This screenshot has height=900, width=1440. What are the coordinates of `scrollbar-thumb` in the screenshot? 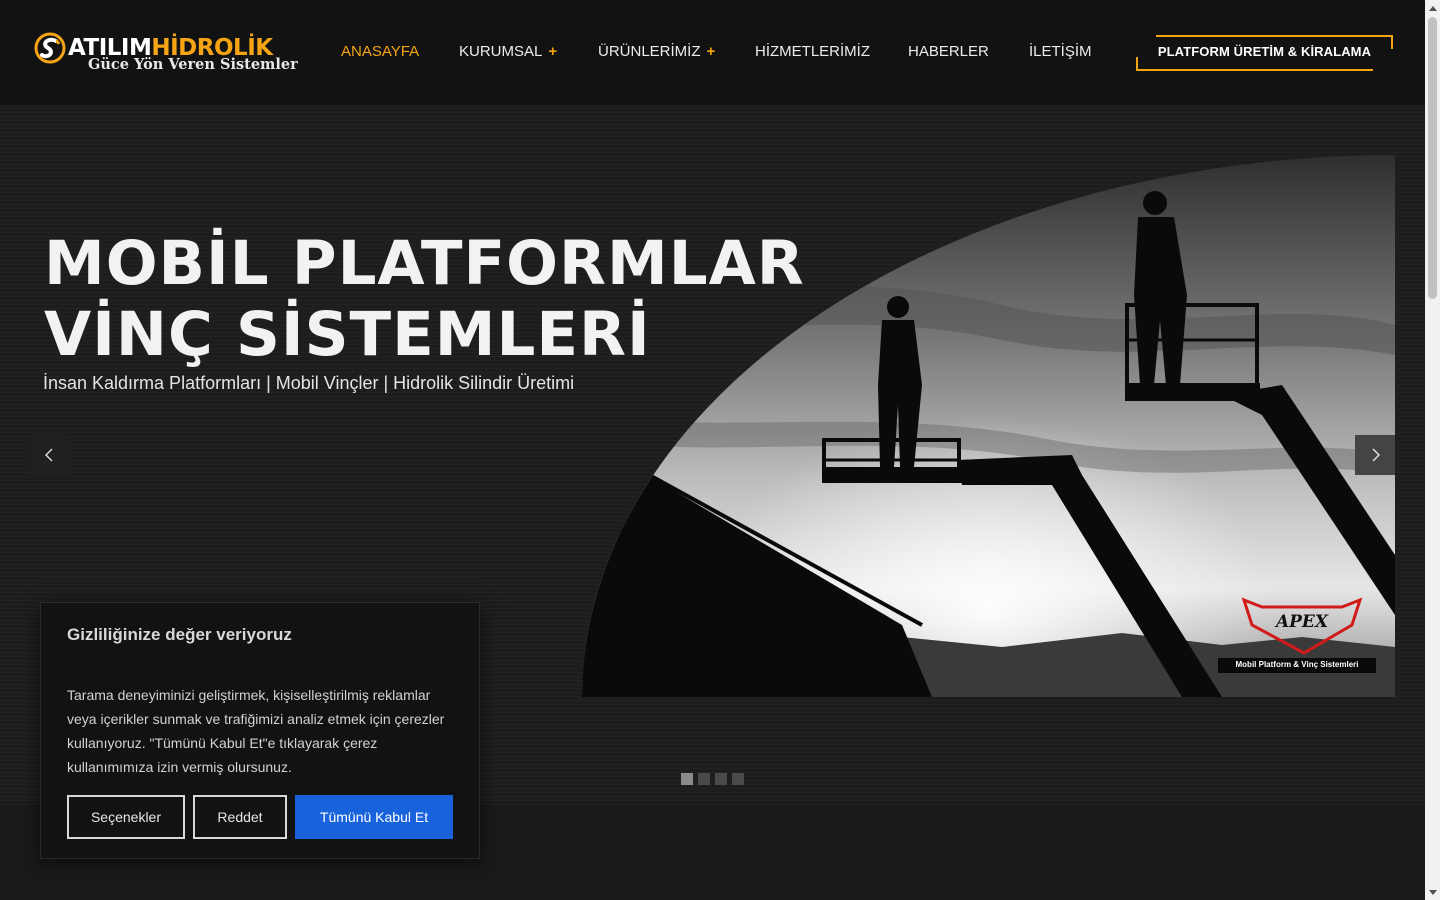 It's located at (1432, 158).